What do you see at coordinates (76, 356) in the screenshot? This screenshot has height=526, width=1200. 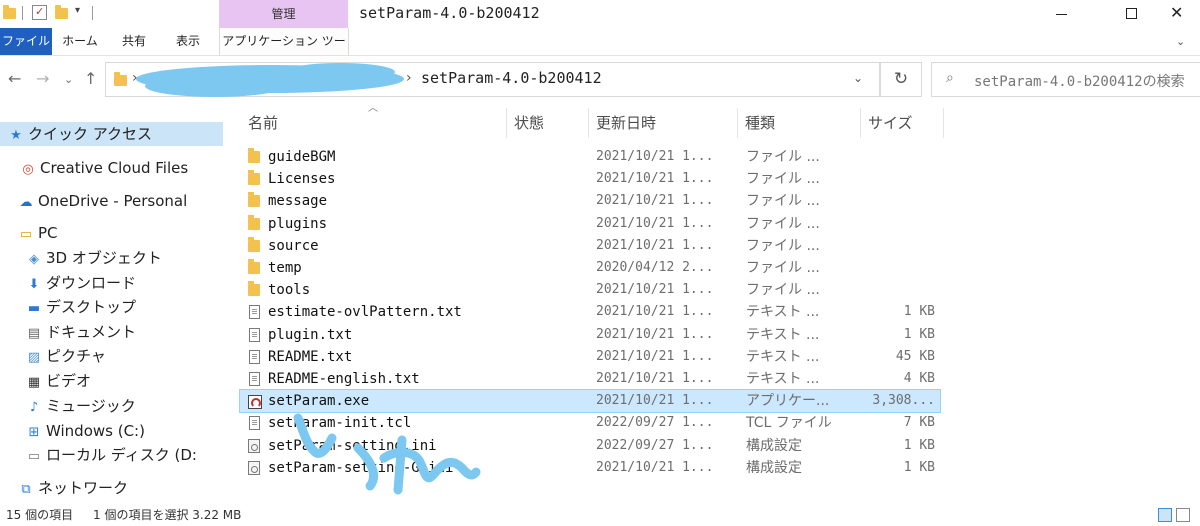 I see `nav-item-label: ピクチャ` at bounding box center [76, 356].